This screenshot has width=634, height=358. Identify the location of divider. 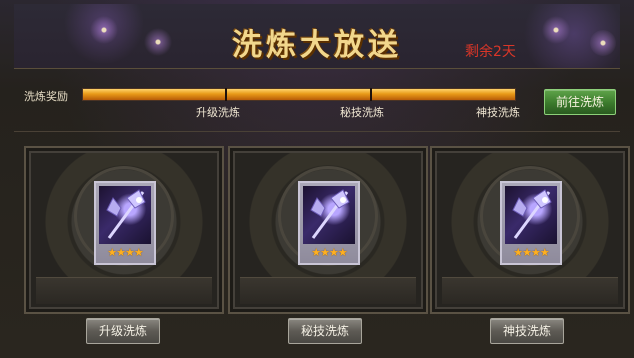
(317, 131).